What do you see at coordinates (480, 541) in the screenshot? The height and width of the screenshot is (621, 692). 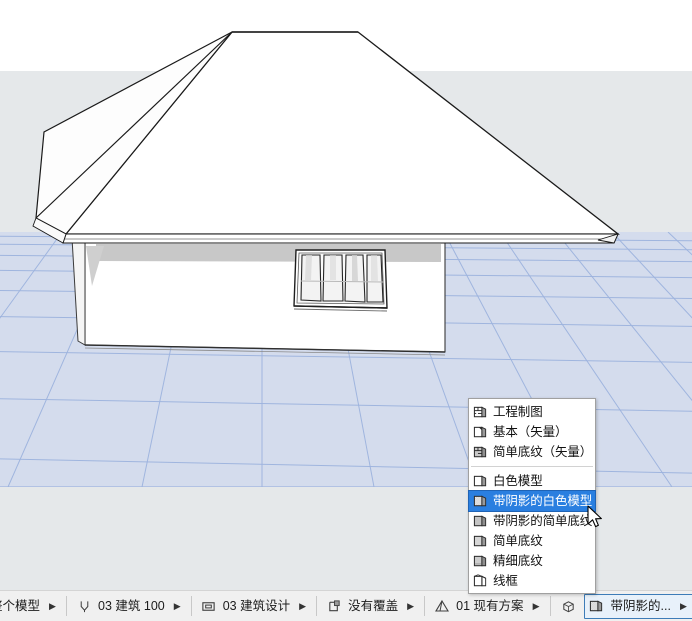 I see `simple-shading-icon` at bounding box center [480, 541].